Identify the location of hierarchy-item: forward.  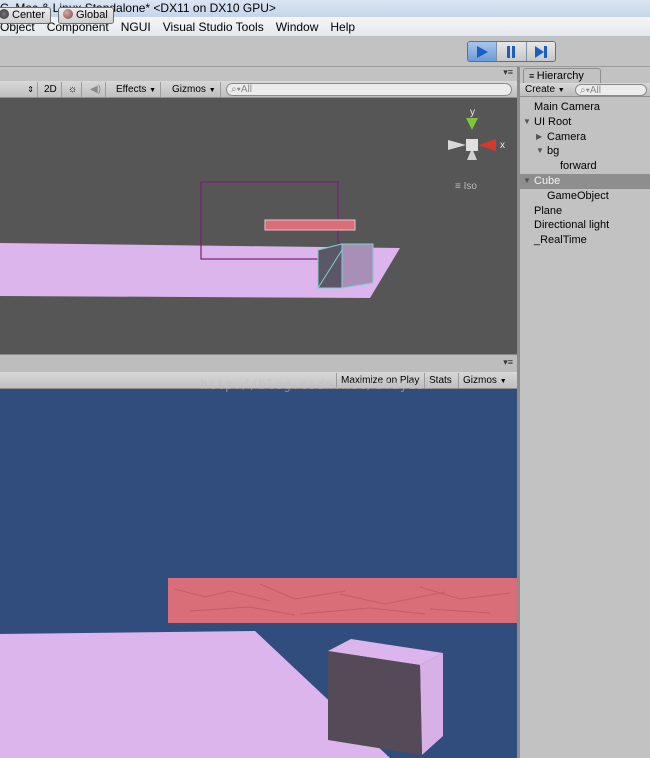
(585, 166).